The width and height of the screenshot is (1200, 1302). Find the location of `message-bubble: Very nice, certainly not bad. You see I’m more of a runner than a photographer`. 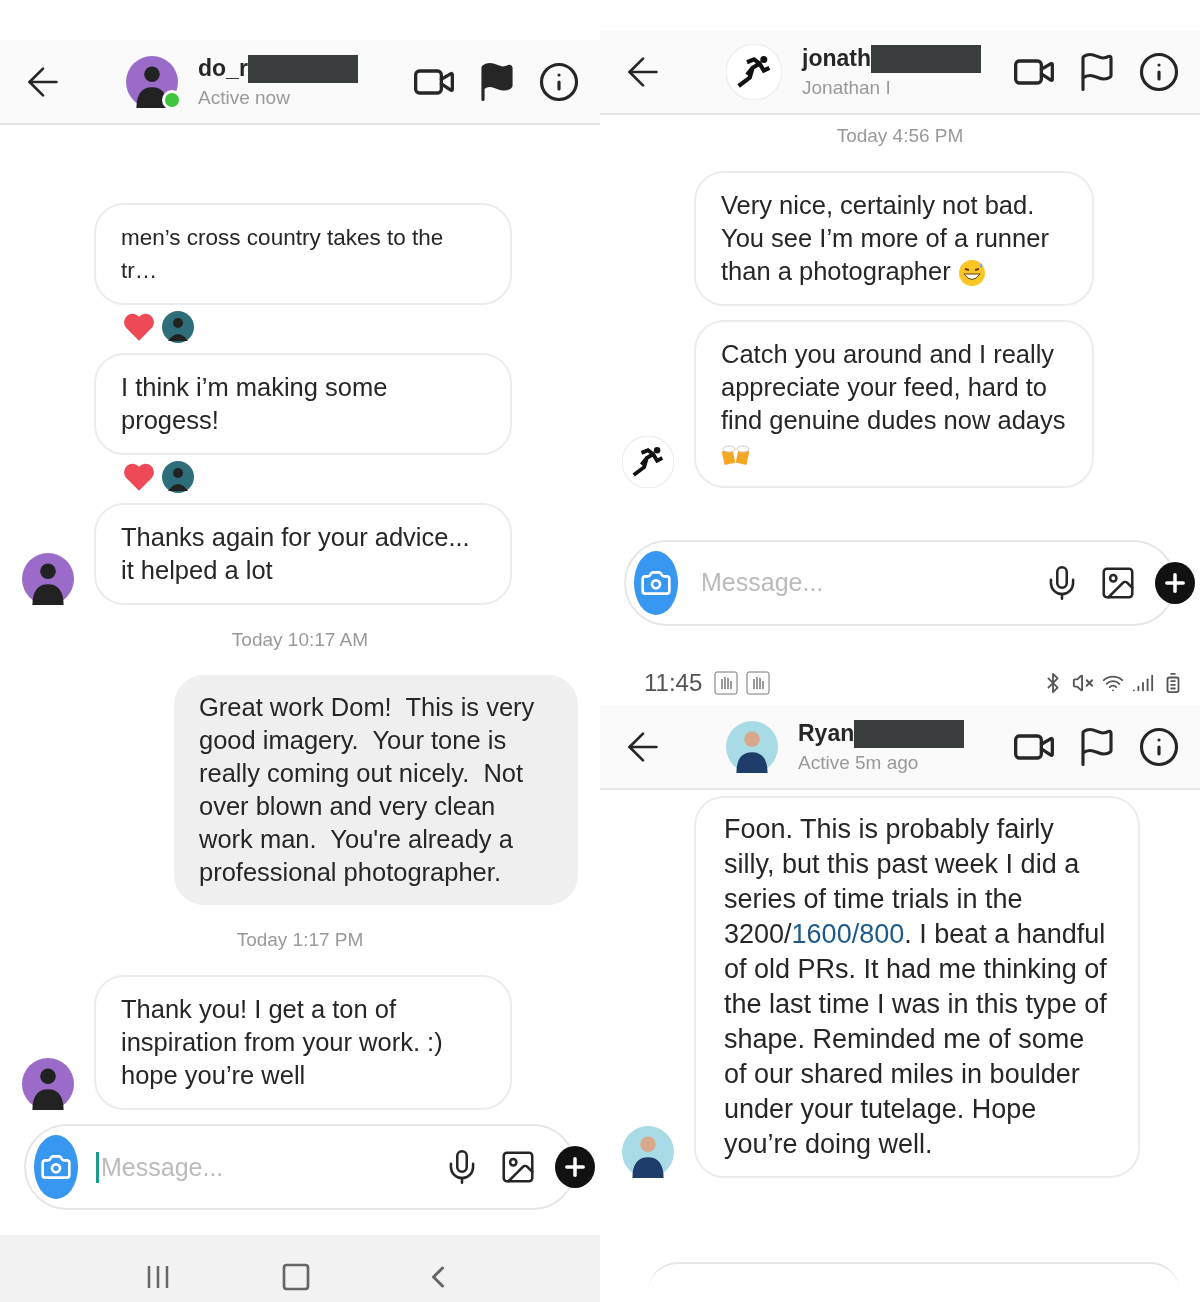

message-bubble: Very nice, certainly not bad. You see I’m more of a runner than a photographer is located at coordinates (894, 238).